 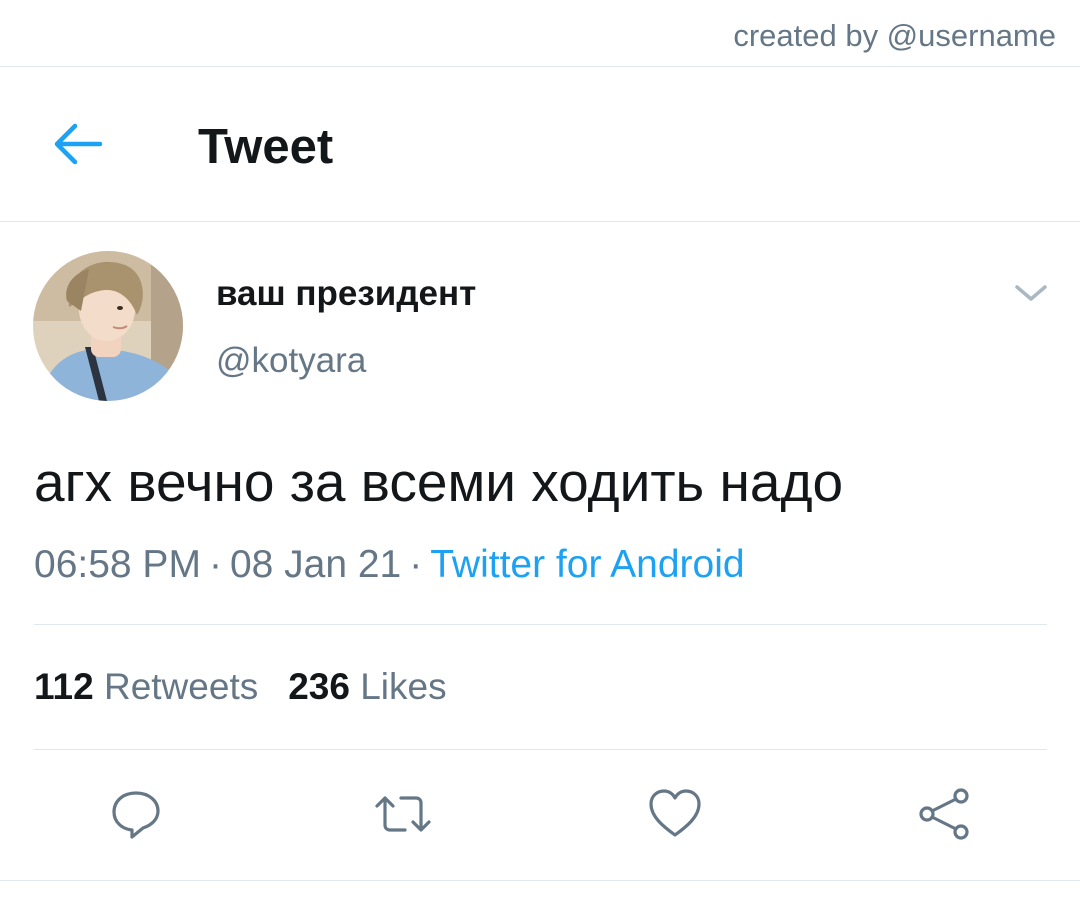 What do you see at coordinates (117, 564) in the screenshot?
I see `tweet-time: 06:58 PM` at bounding box center [117, 564].